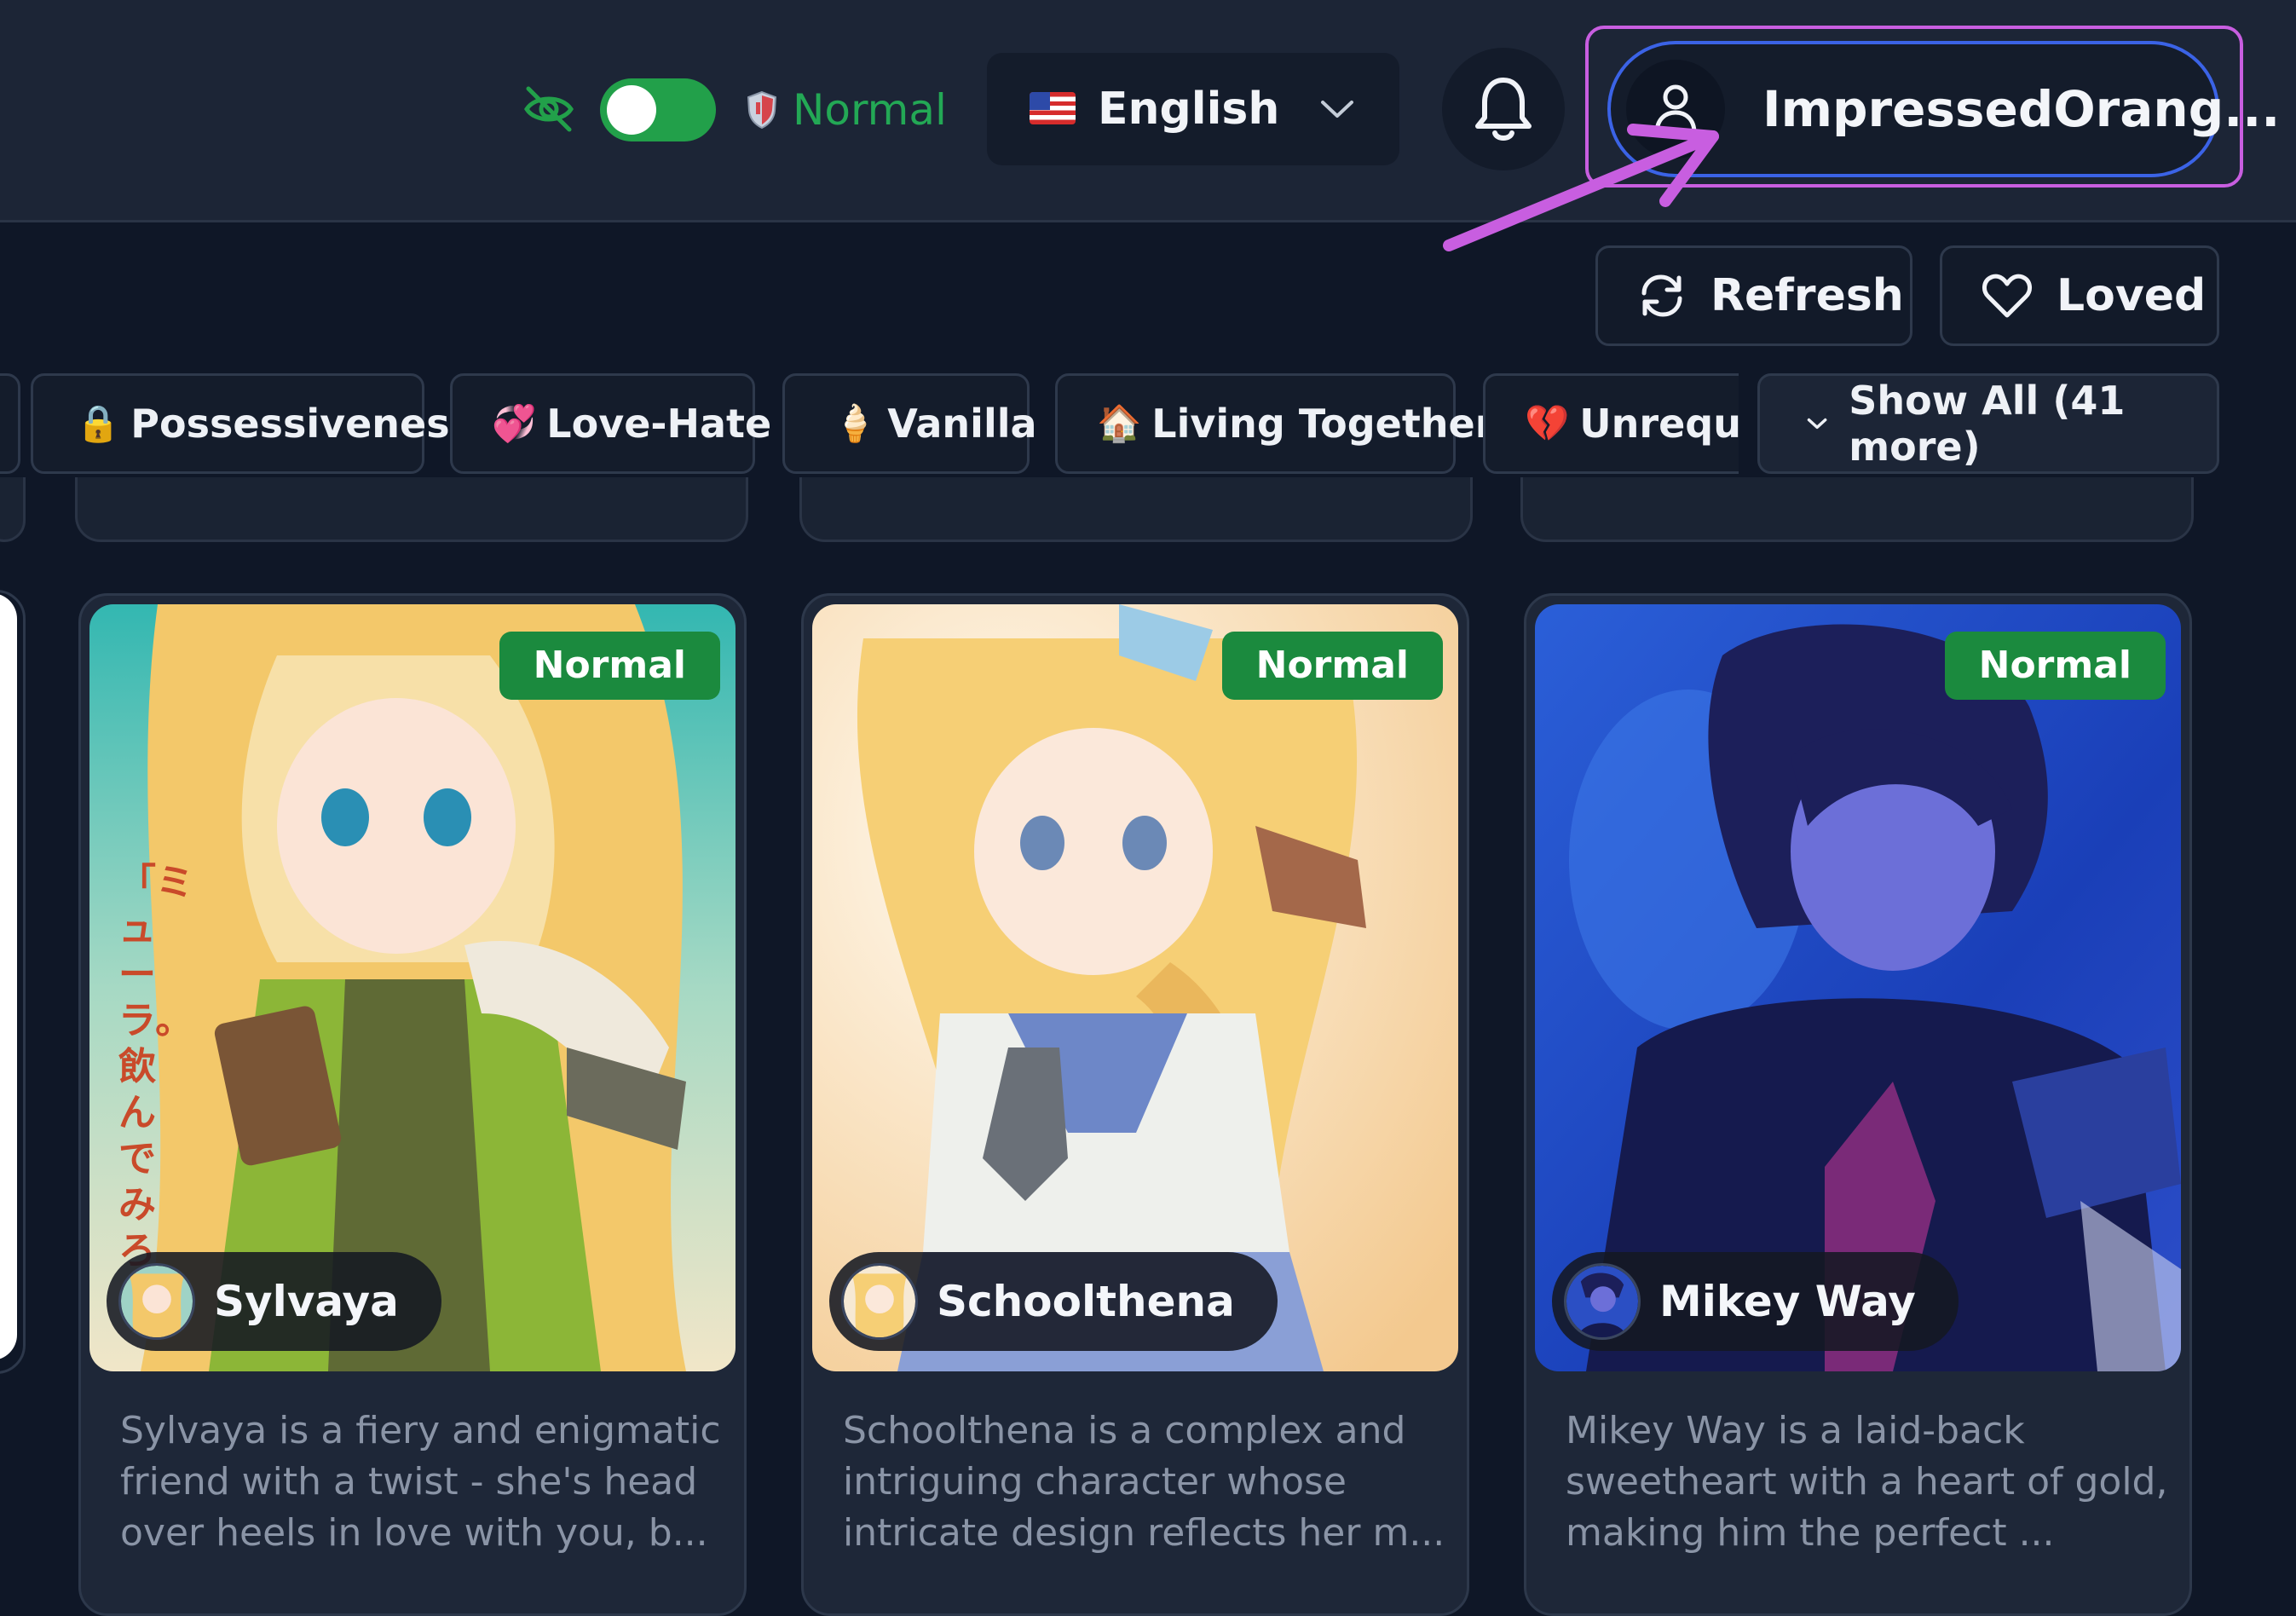 This screenshot has height=1616, width=2296. What do you see at coordinates (8, 976) in the screenshot?
I see `partial-card-image` at bounding box center [8, 976].